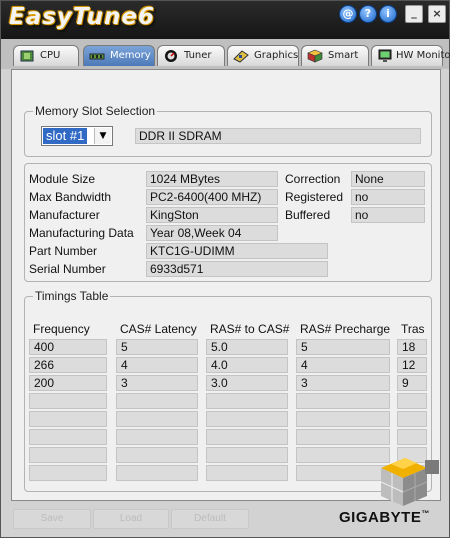 Image resolution: width=450 pixels, height=538 pixels. Describe the element at coordinates (278, 136) in the screenshot. I see `memory-type-field: DDR II SDRAM` at that location.